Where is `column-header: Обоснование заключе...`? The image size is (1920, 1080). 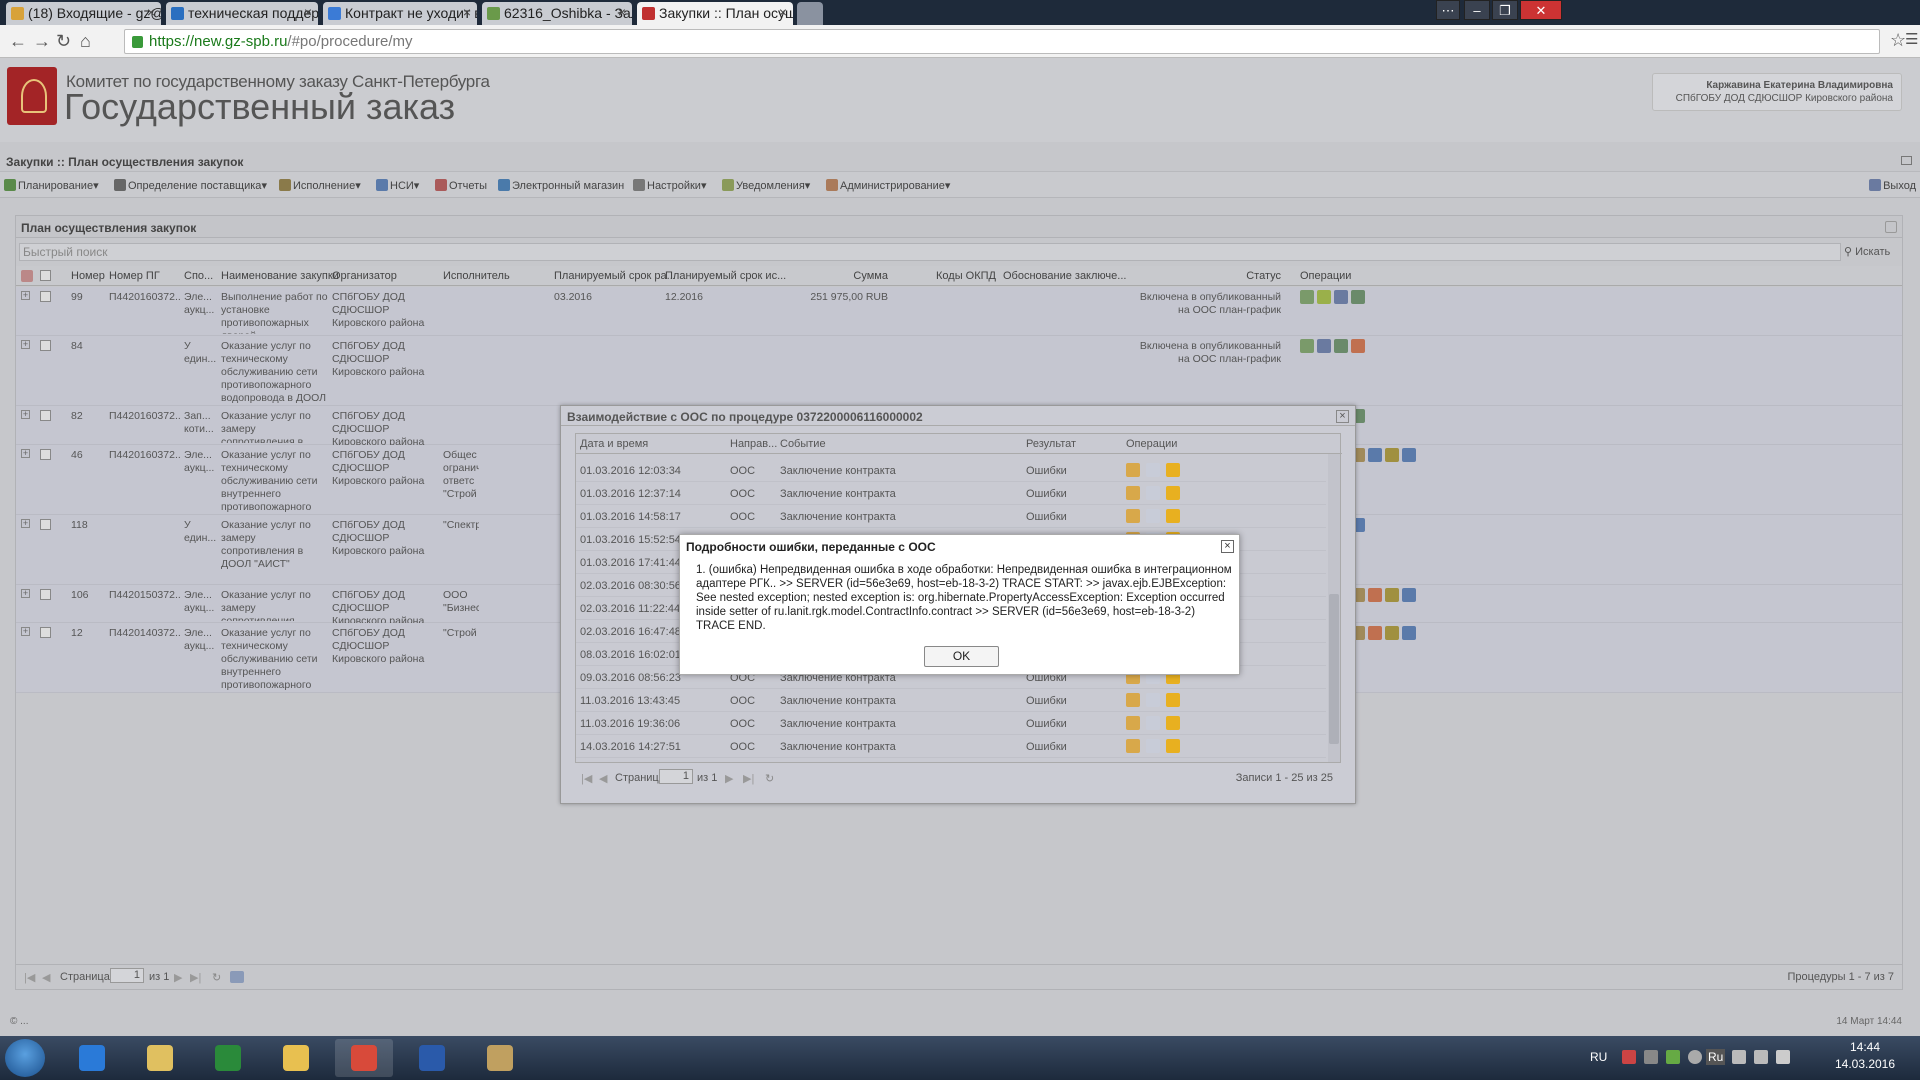
column-header: Обоснование заключе... is located at coordinates (1064, 276).